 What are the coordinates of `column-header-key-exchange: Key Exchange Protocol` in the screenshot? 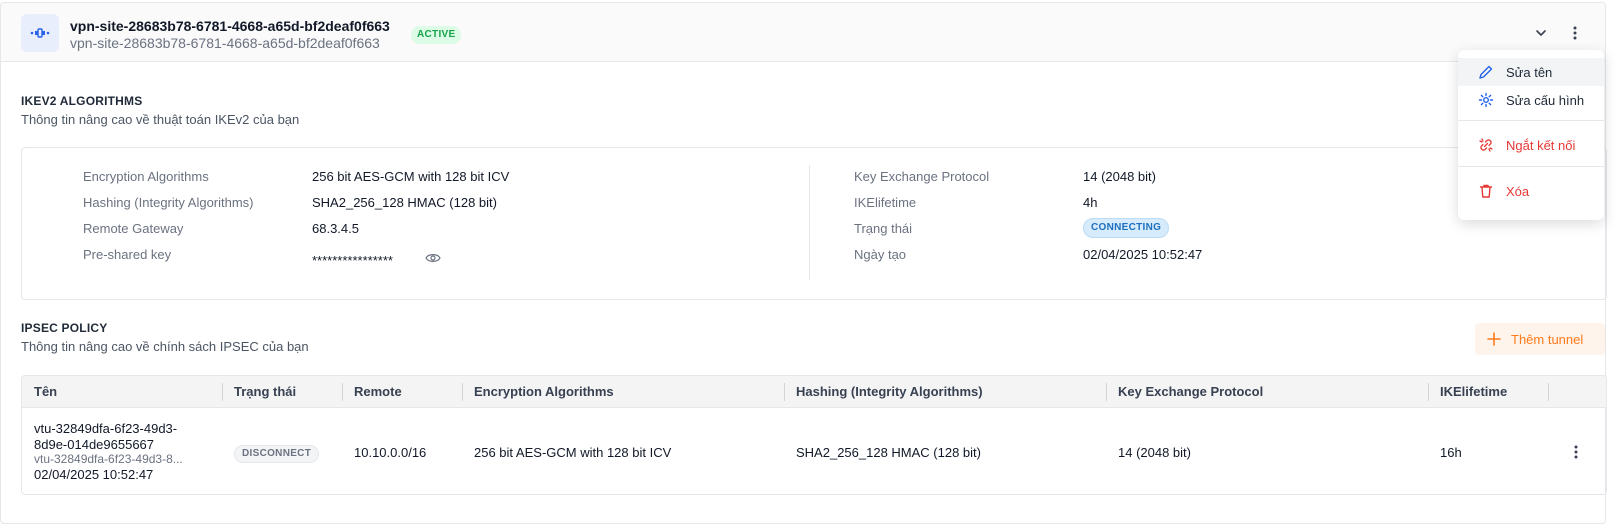 It's located at (1184, 392).